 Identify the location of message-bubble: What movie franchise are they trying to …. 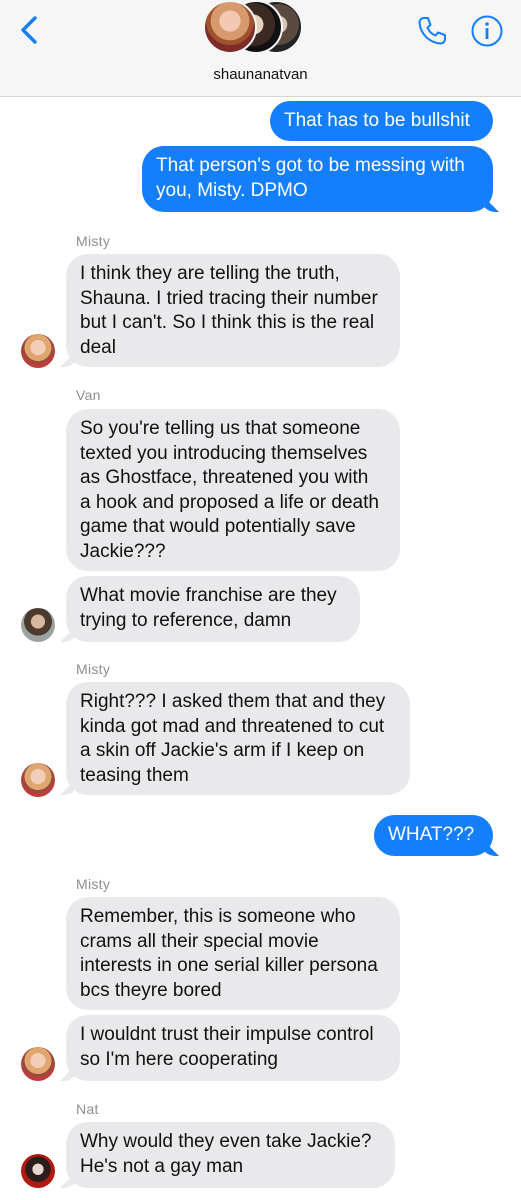
(213, 609).